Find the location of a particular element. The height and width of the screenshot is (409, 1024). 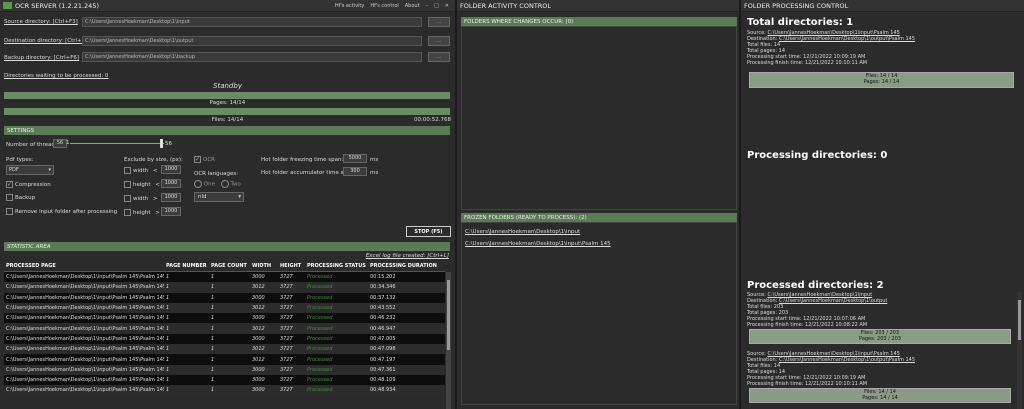

remove-input-label: Remove input folder after processing is located at coordinates (66, 212).